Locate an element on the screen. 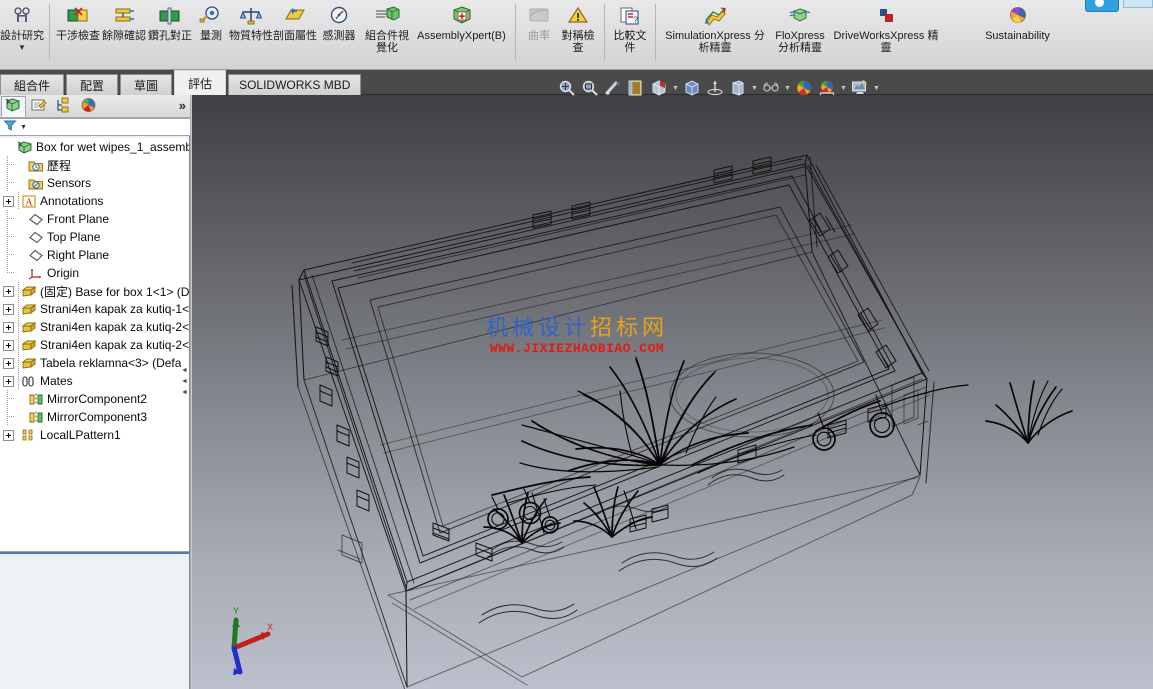 The image size is (1153, 689). ribbon-command-flo-xpress: FloXpress 分析精靈 is located at coordinates (800, 35).